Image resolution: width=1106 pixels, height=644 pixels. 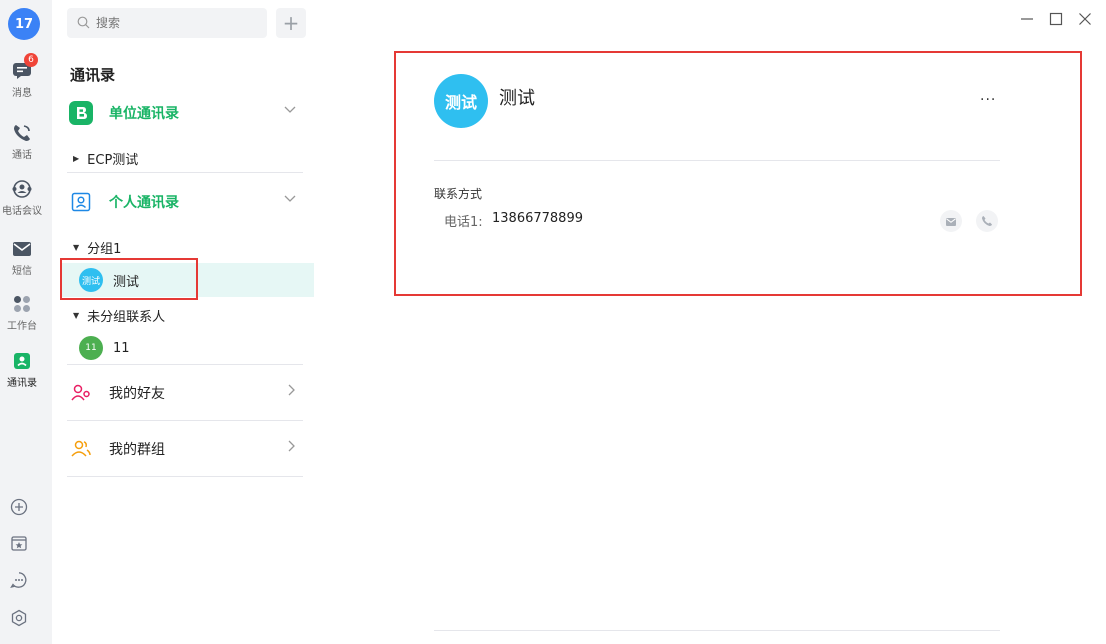 What do you see at coordinates (93, 75) in the screenshot?
I see `panel-title: 通讯录` at bounding box center [93, 75].